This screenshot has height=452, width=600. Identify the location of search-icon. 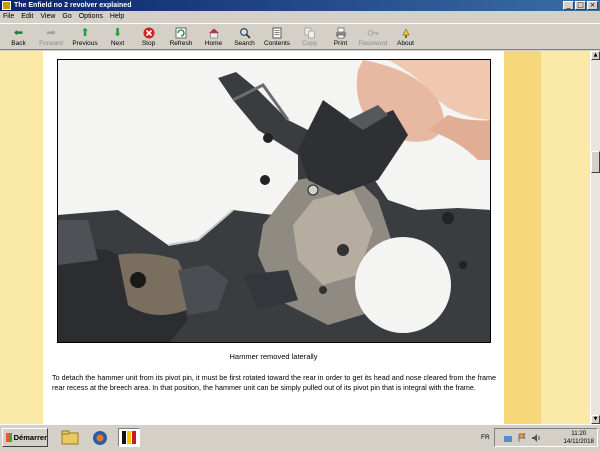
(244, 32).